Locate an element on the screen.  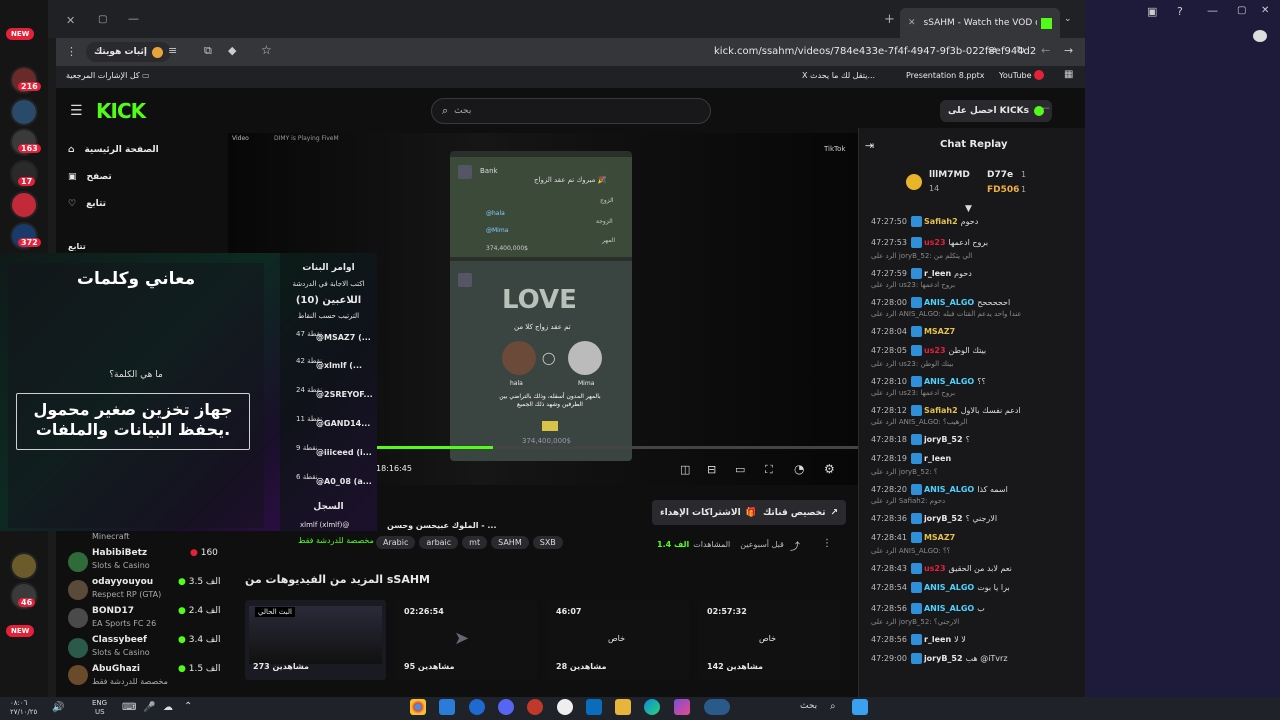
start-windows-icon is located at coordinates (860, 707).